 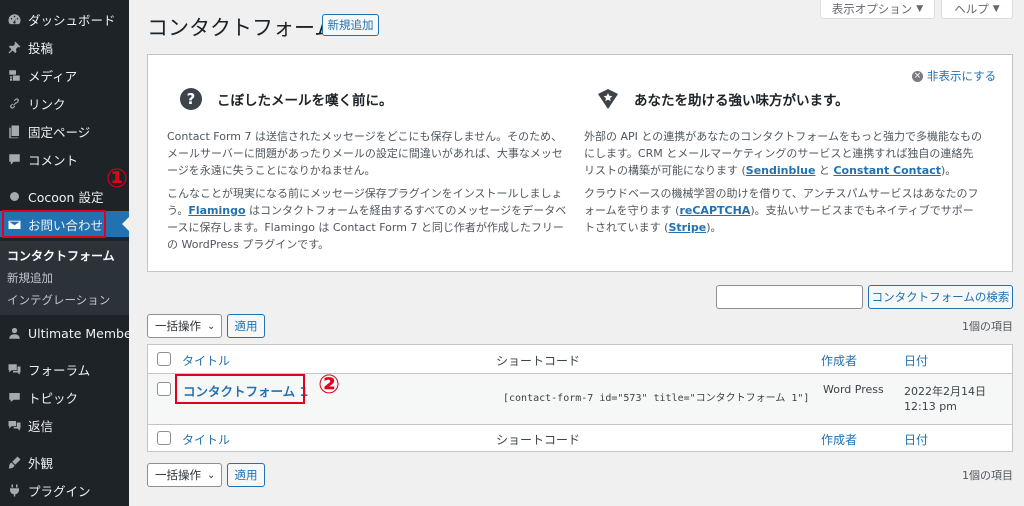 I want to click on forum-icon, so click(x=14, y=369).